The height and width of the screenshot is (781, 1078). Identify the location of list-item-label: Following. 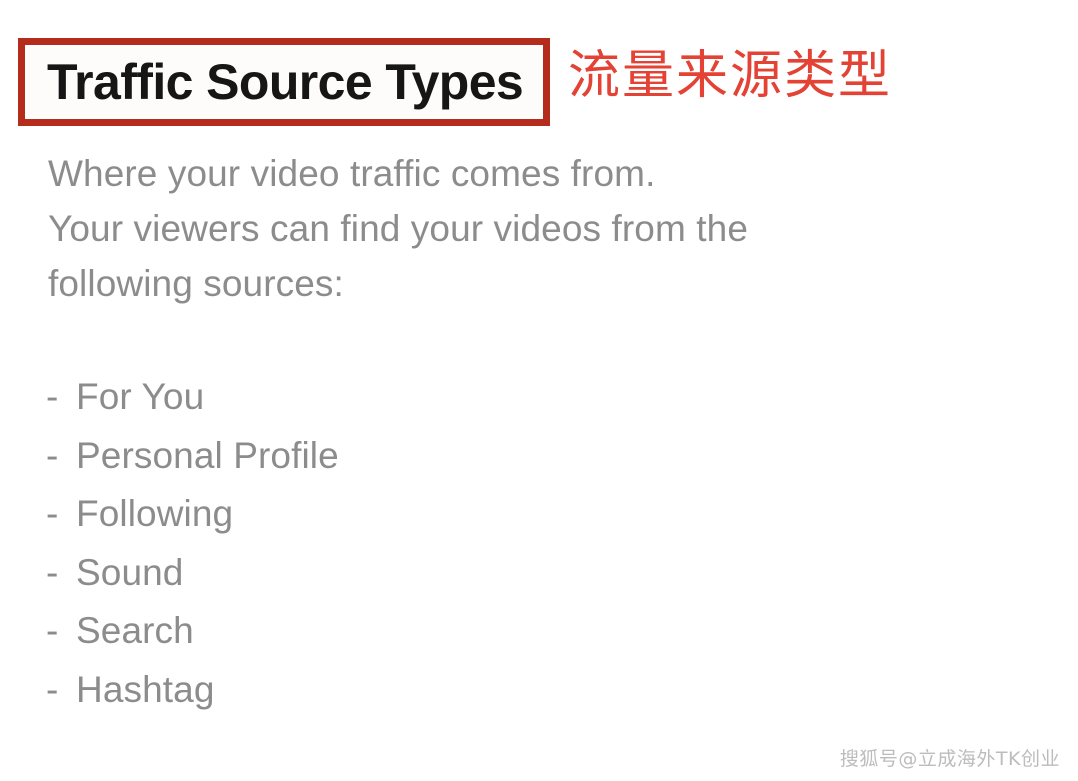
(155, 513).